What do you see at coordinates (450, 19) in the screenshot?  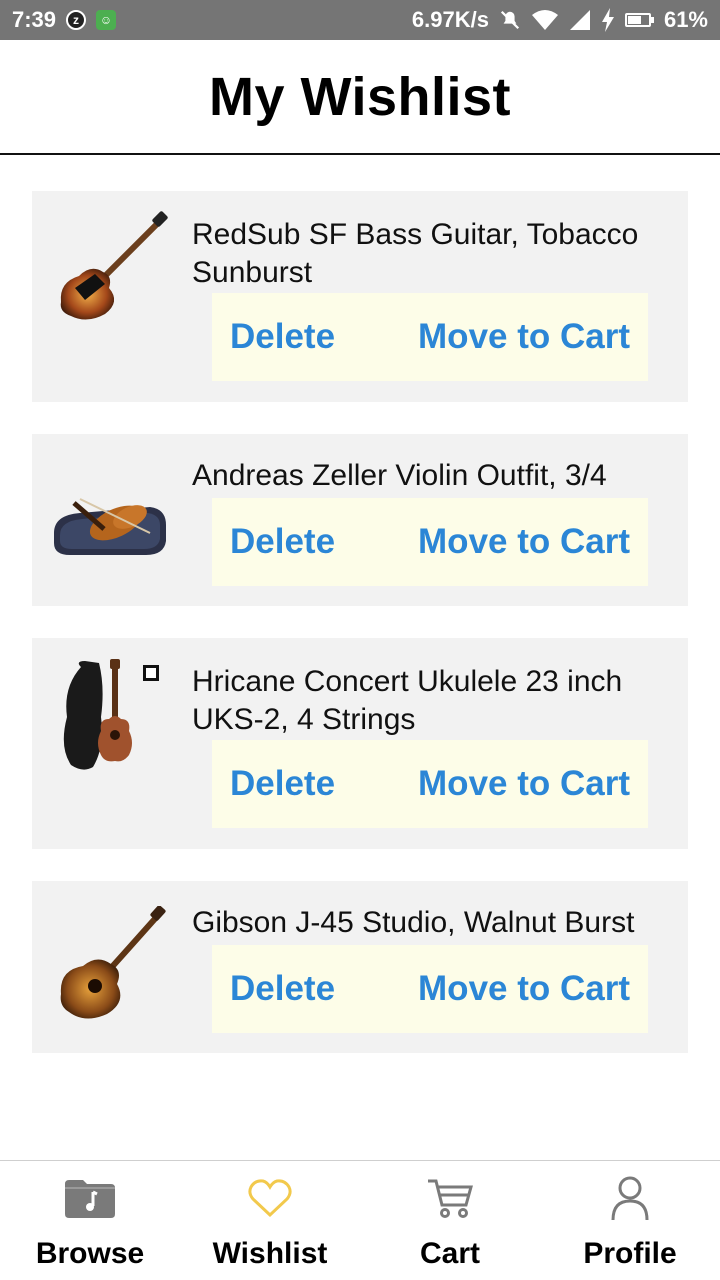 I see `network-speed: 6.97K/s` at bounding box center [450, 19].